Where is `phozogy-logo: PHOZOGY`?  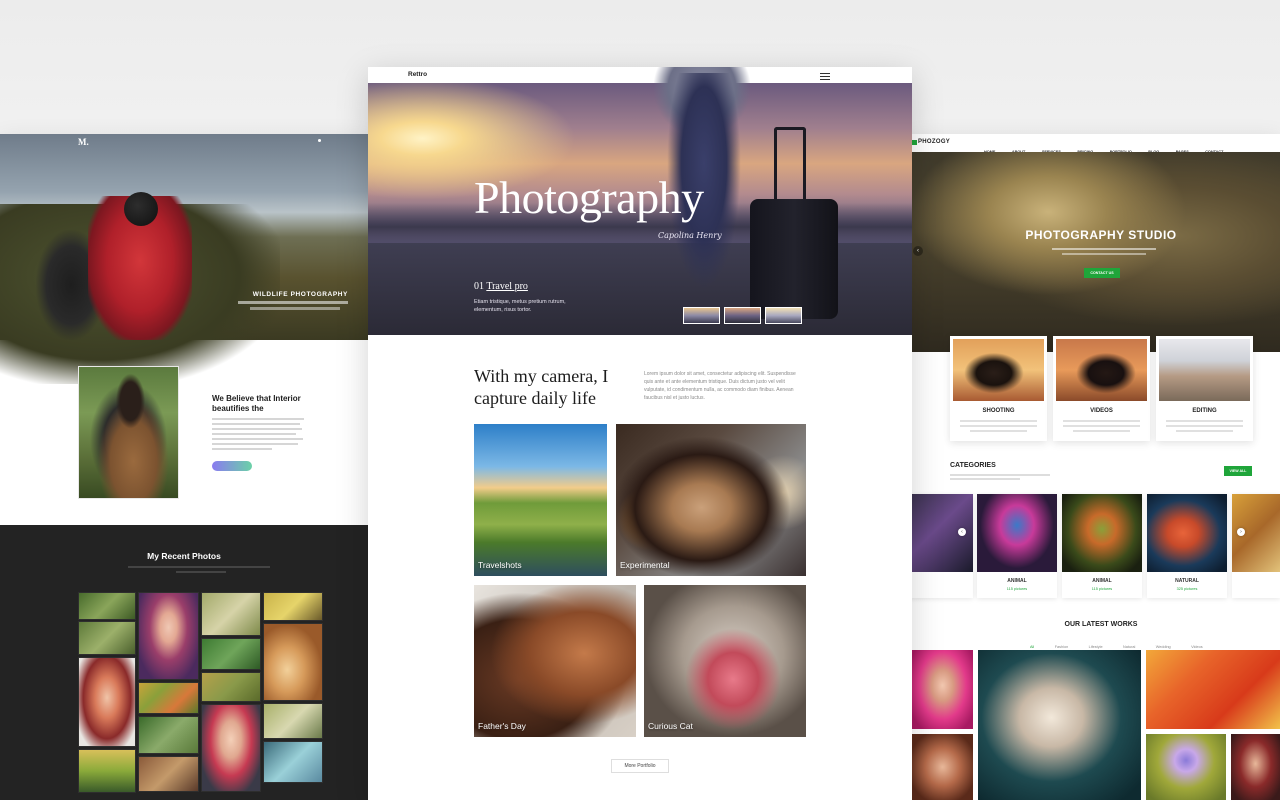 phozogy-logo: PHOZOGY is located at coordinates (934, 142).